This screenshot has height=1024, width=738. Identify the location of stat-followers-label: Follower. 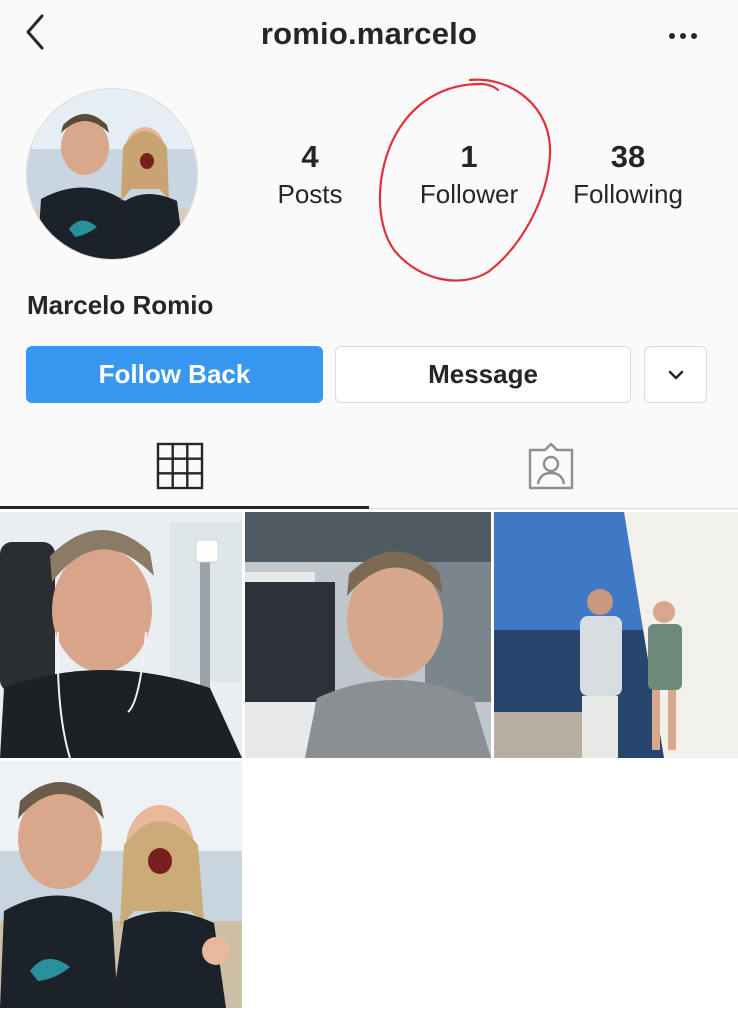
(469, 194).